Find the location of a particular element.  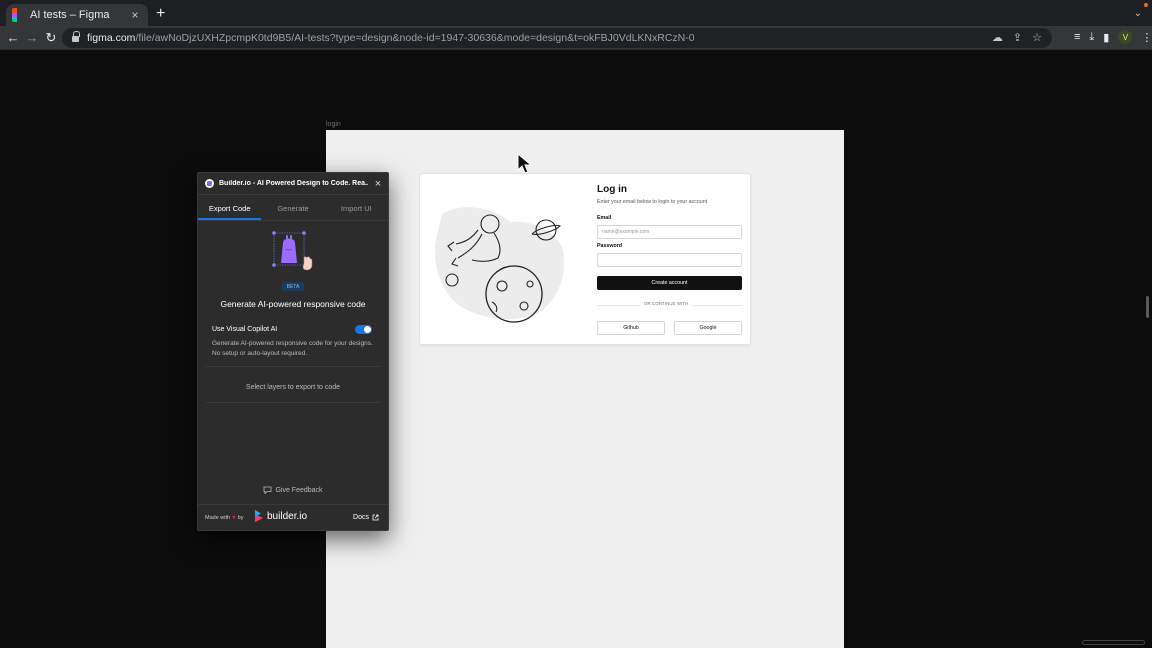

share-icon: ⇪ is located at coordinates (1017, 37).